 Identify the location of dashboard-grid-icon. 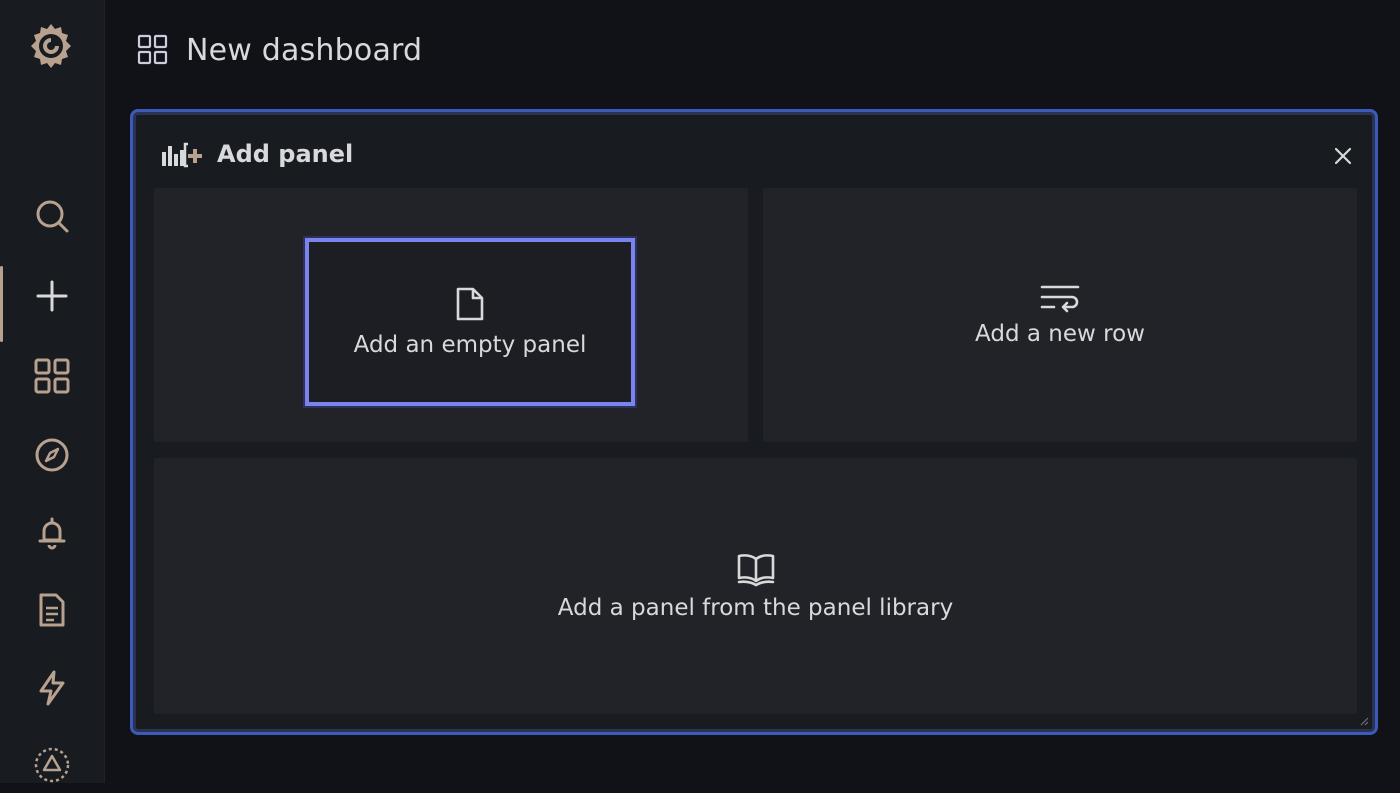
(153, 50).